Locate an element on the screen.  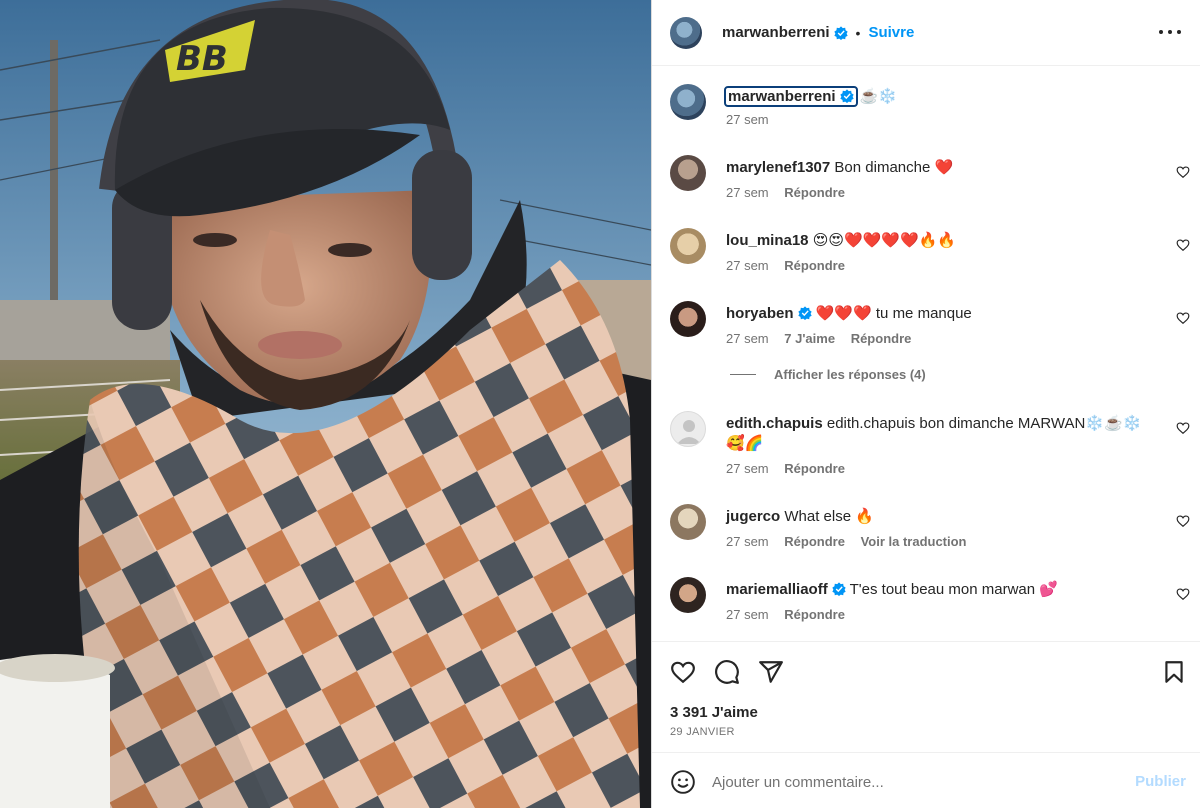
post-actions: 3 391 J'aime 29 JANVIER is located at coordinates (926, 696).